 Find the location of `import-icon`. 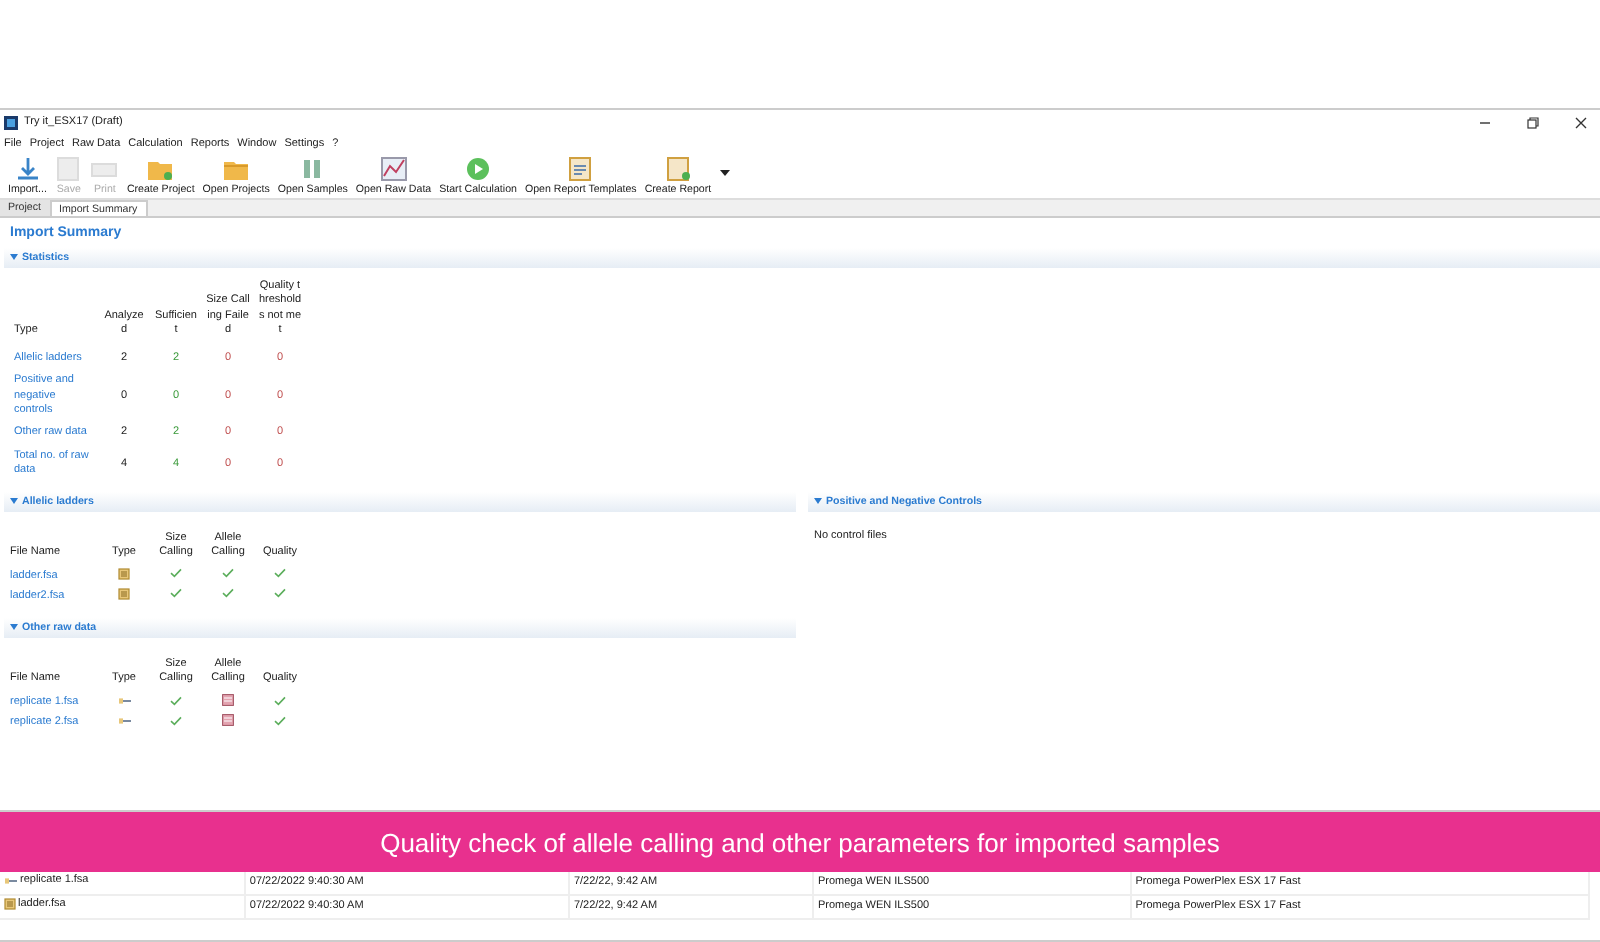

import-icon is located at coordinates (27, 169).